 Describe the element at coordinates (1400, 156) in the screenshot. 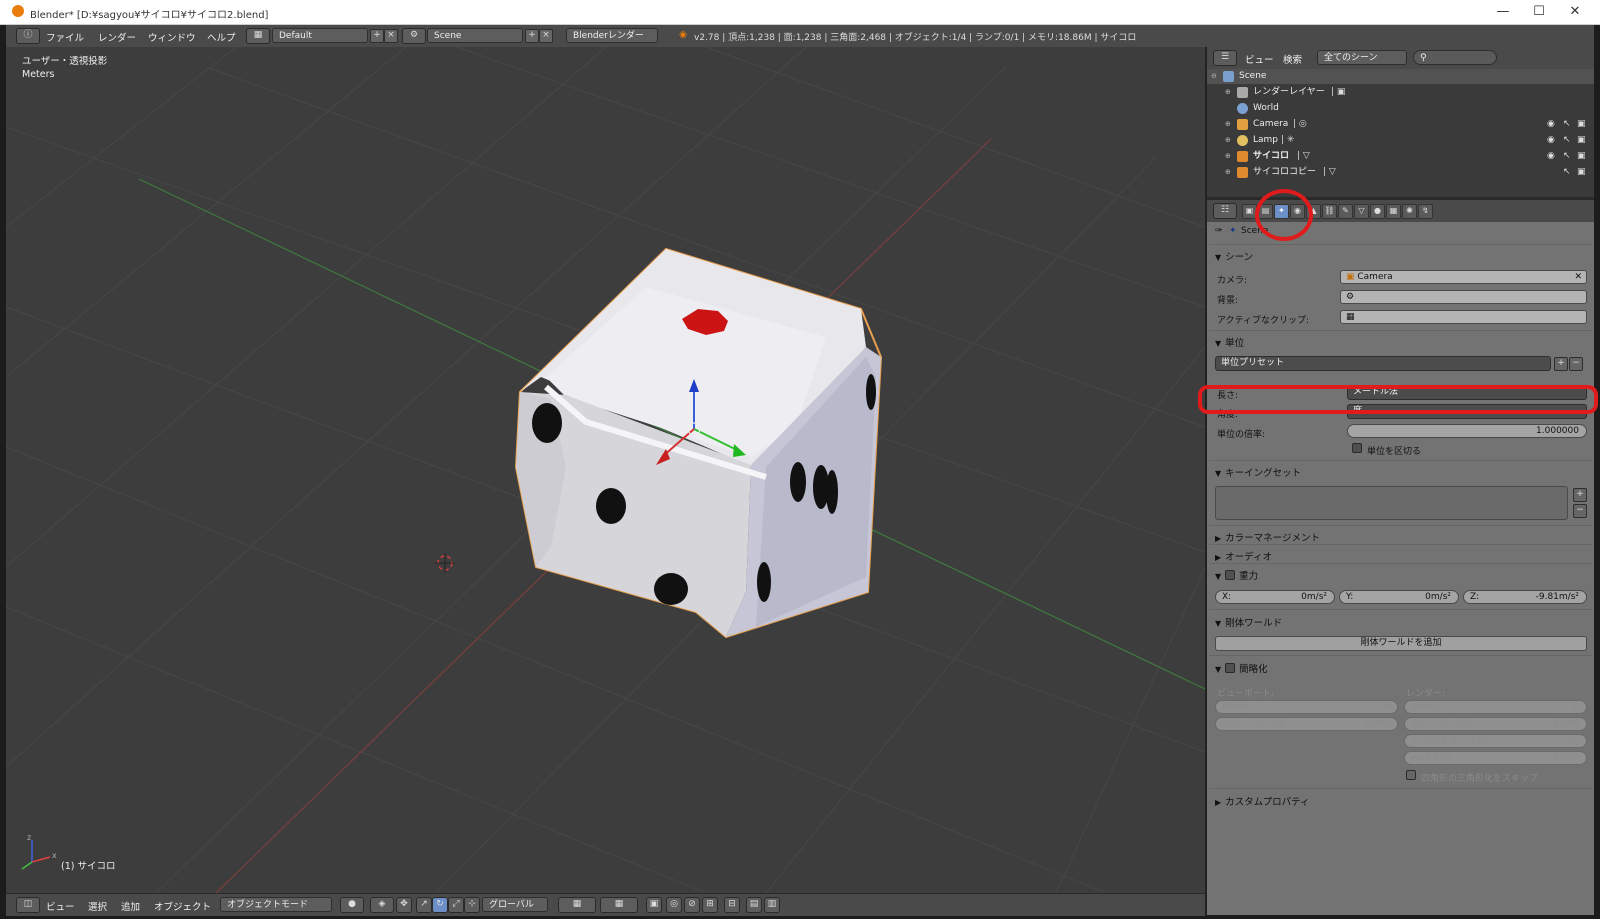

I see `outliner-item-dice: ⊕ サイコロ | ▽ ◉ ↖ ▣` at that location.